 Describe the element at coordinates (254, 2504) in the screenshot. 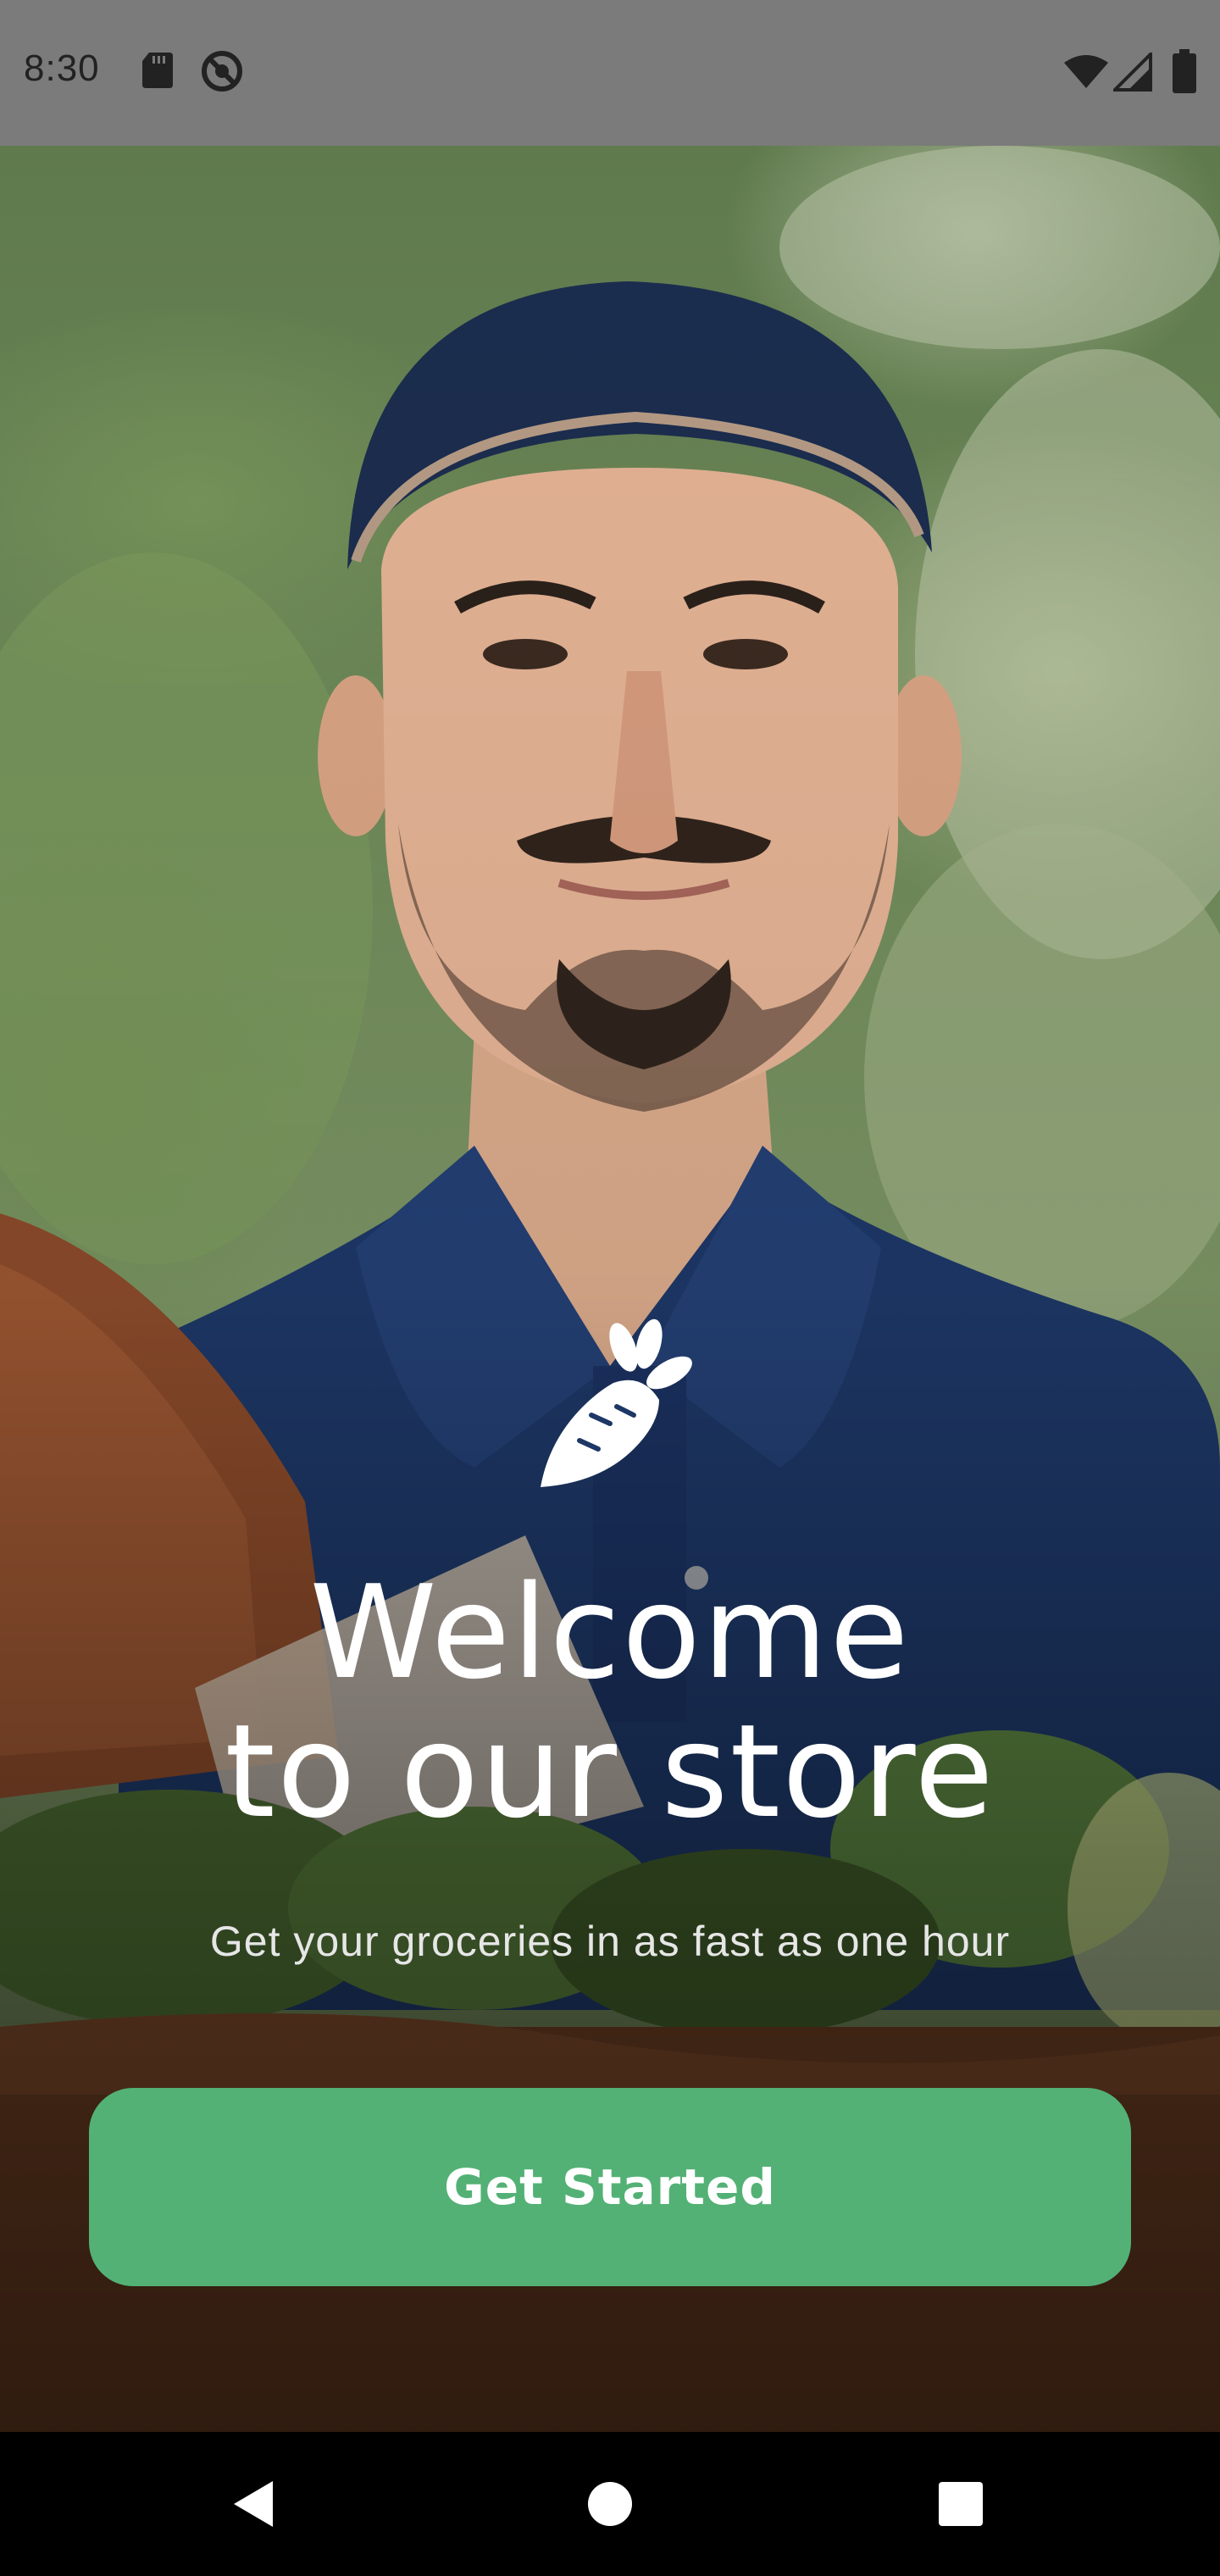

I see `back-icon` at that location.